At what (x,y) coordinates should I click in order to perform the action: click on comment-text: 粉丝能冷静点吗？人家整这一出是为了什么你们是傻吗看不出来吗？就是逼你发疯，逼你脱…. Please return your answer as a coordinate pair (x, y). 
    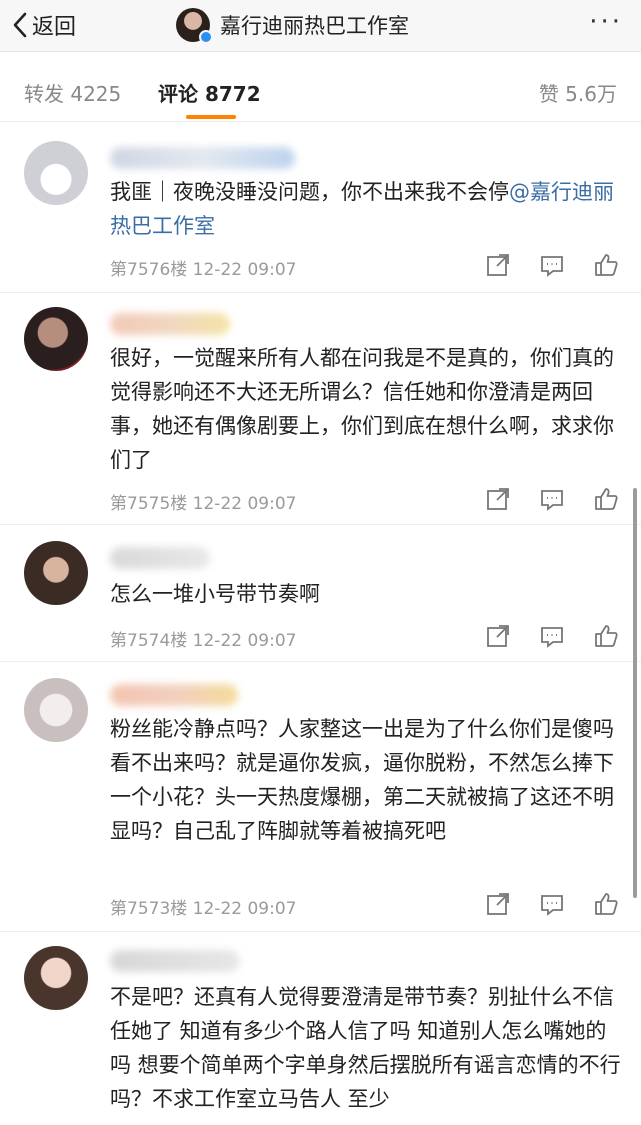
    Looking at the image, I should click on (362, 780).